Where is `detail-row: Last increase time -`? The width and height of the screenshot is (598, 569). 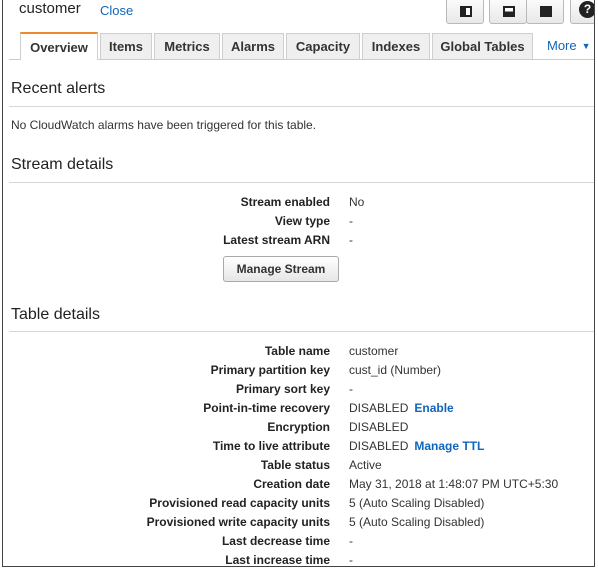
detail-row: Last increase time - is located at coordinates (298, 559).